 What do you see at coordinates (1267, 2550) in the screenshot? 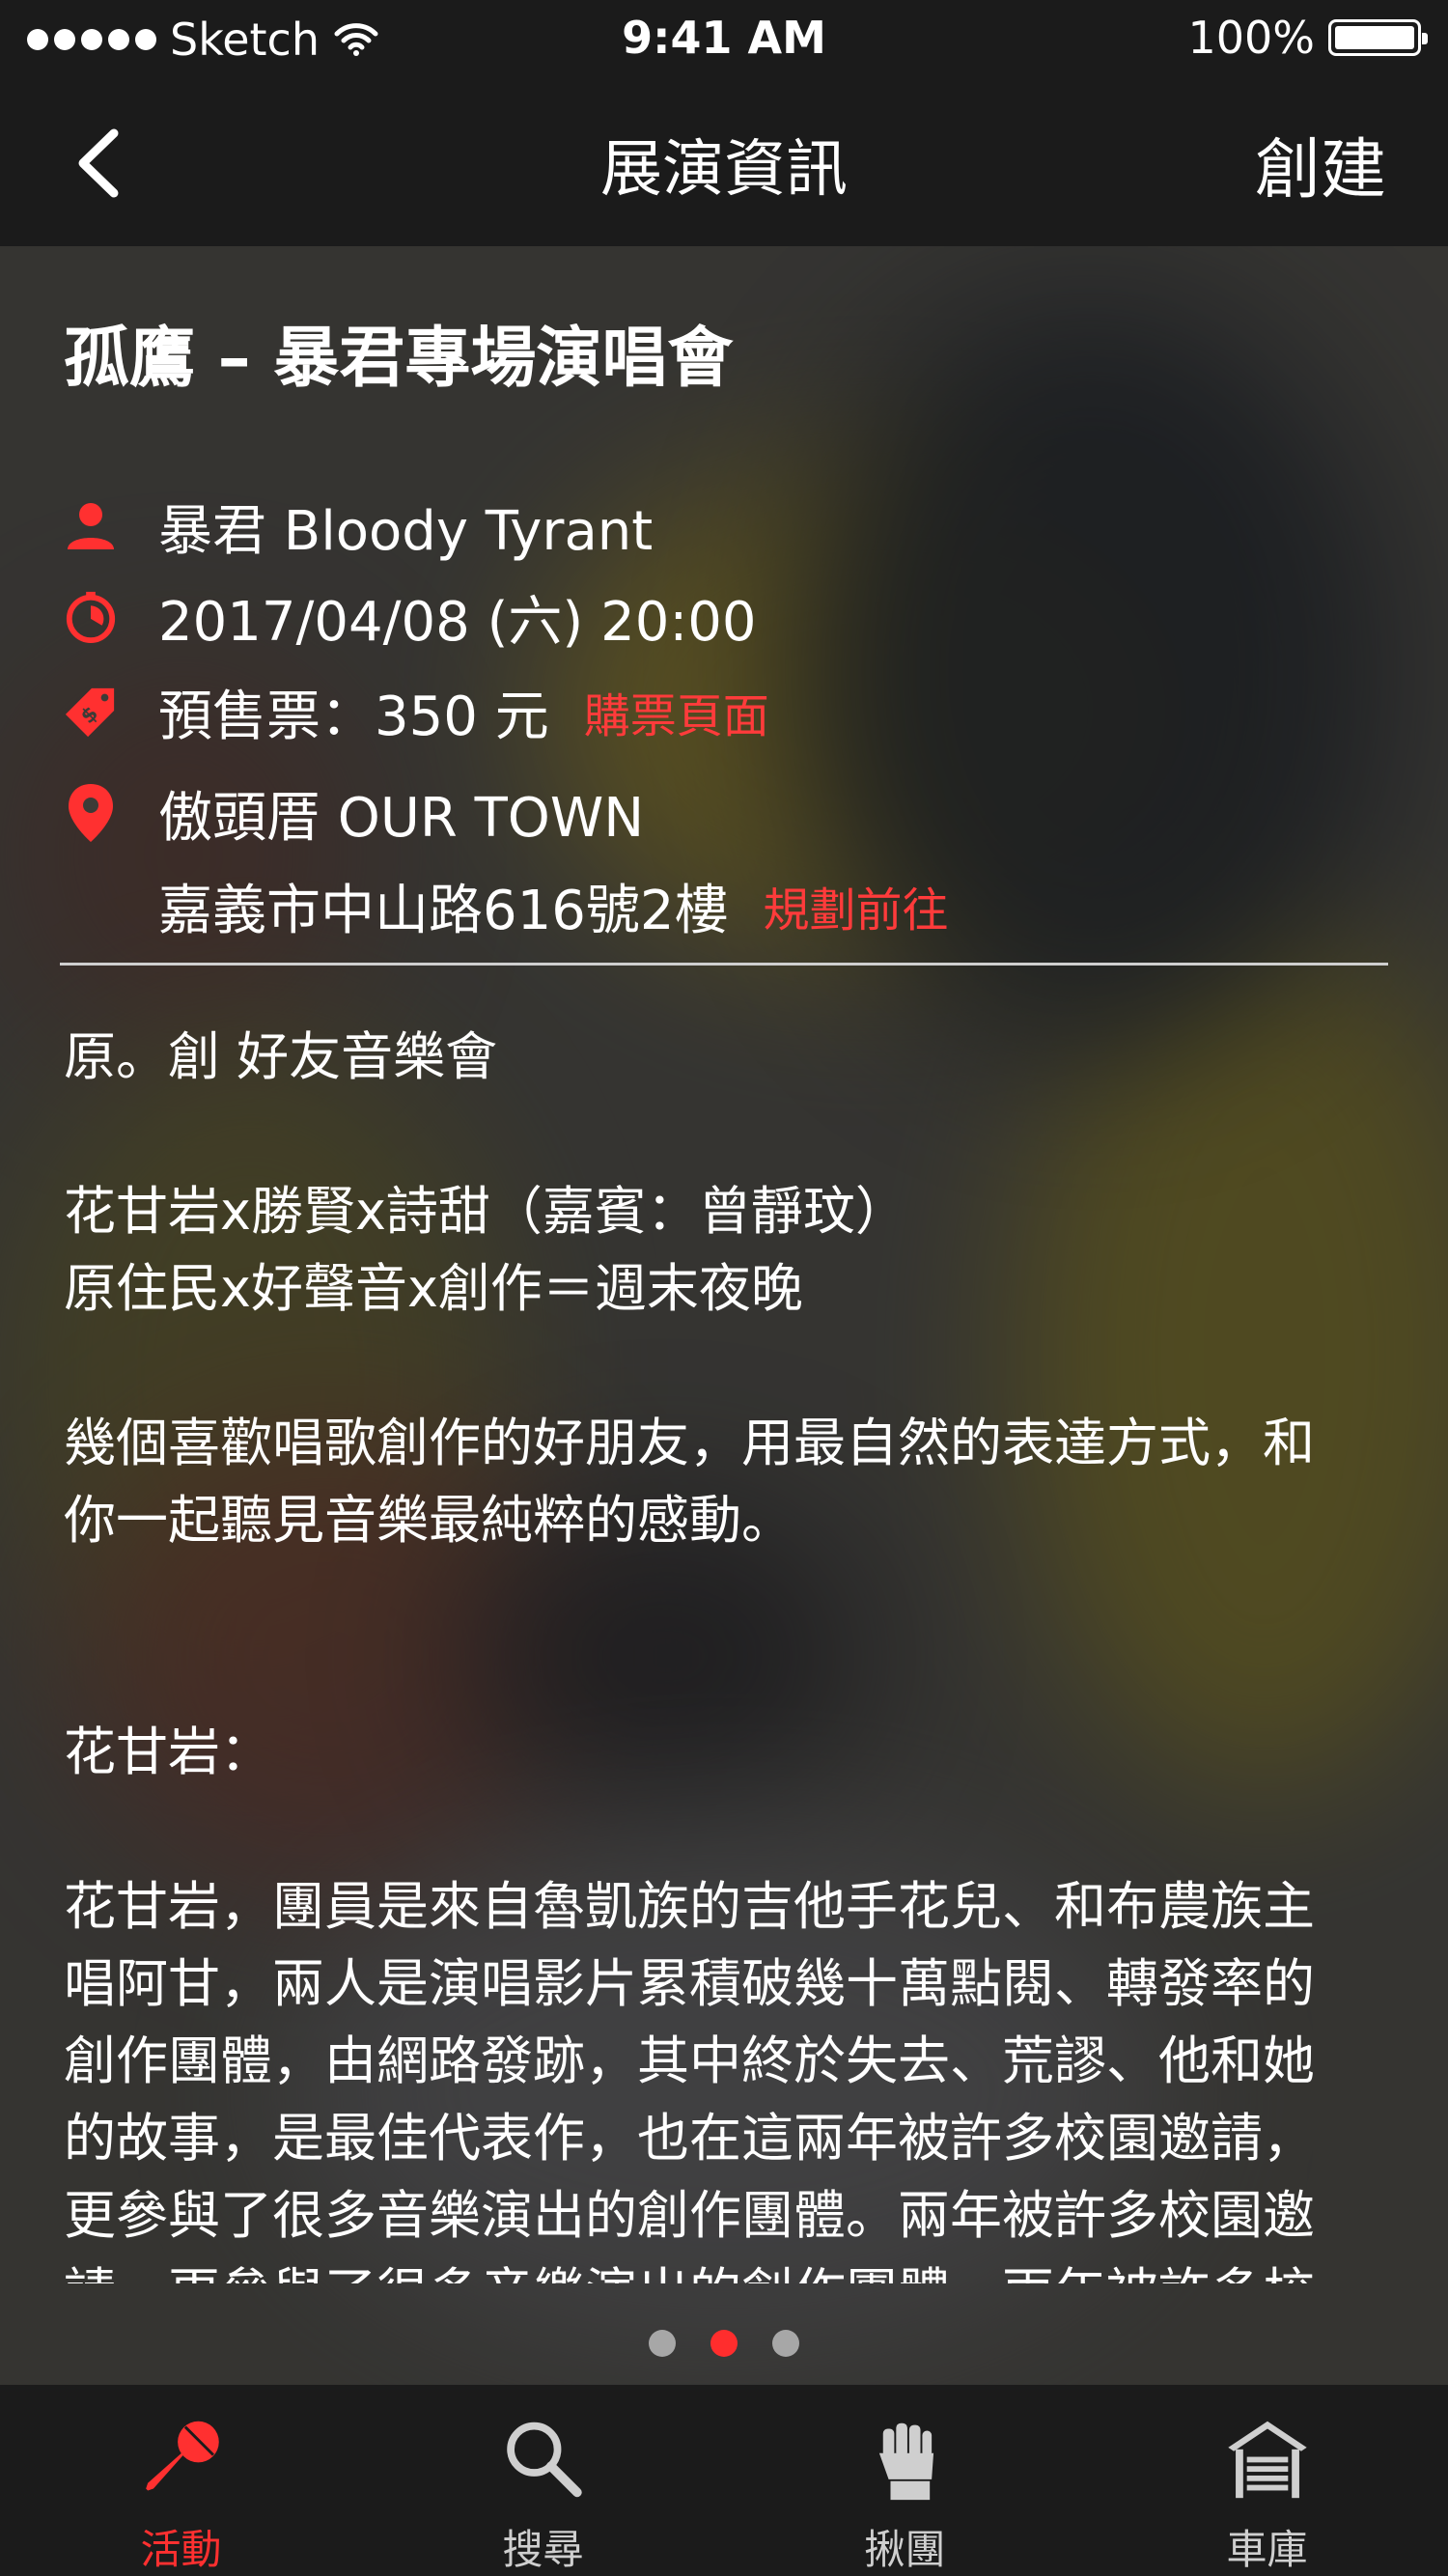
I see `tab-label: 車庫` at bounding box center [1267, 2550].